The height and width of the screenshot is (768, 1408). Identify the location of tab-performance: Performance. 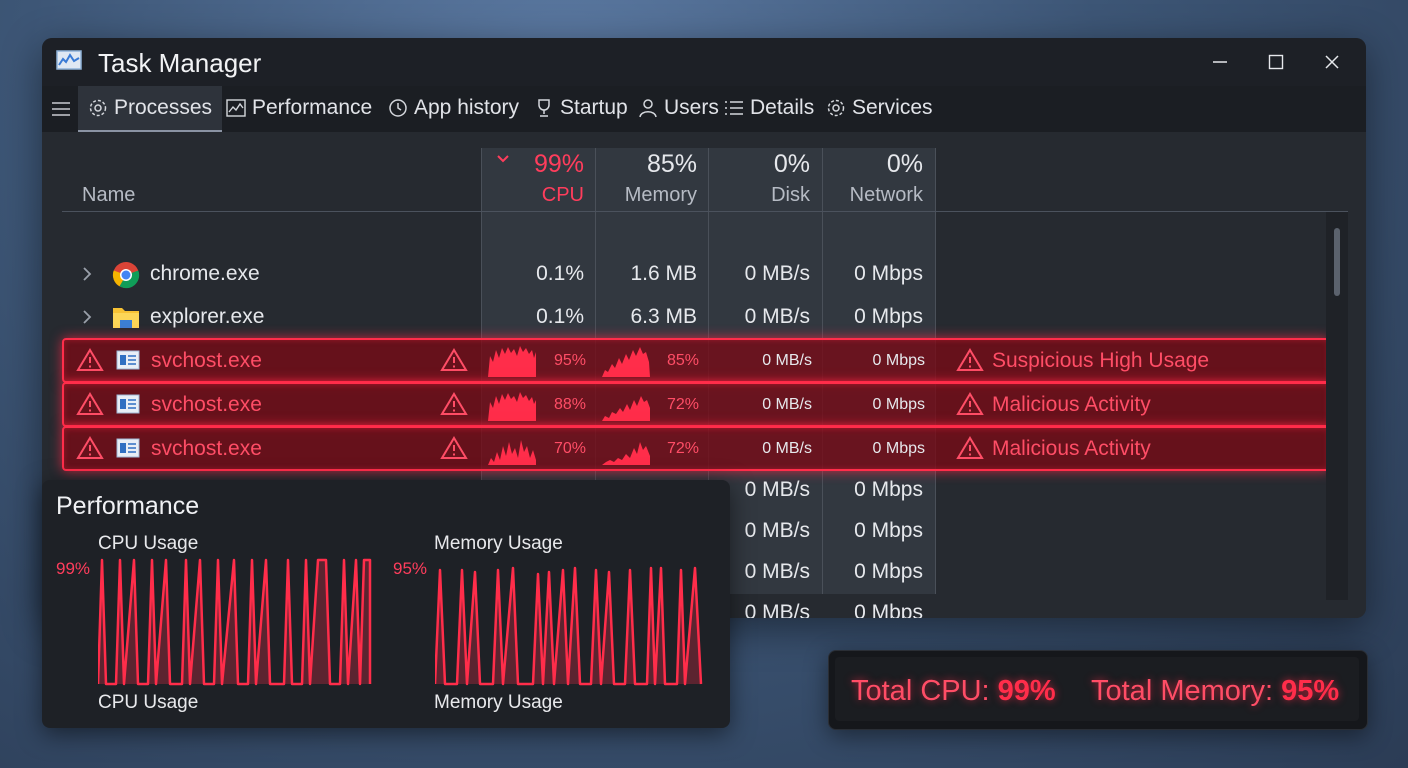
(299, 108).